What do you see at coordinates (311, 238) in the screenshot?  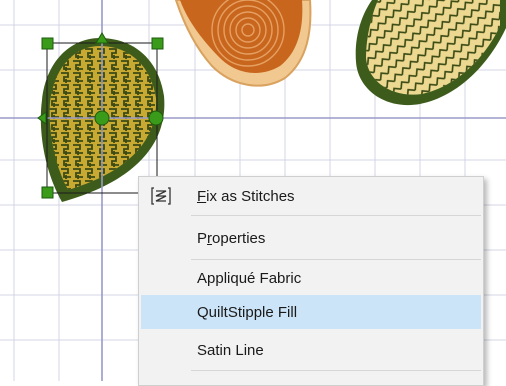 I see `menu-item-properties: Properties` at bounding box center [311, 238].